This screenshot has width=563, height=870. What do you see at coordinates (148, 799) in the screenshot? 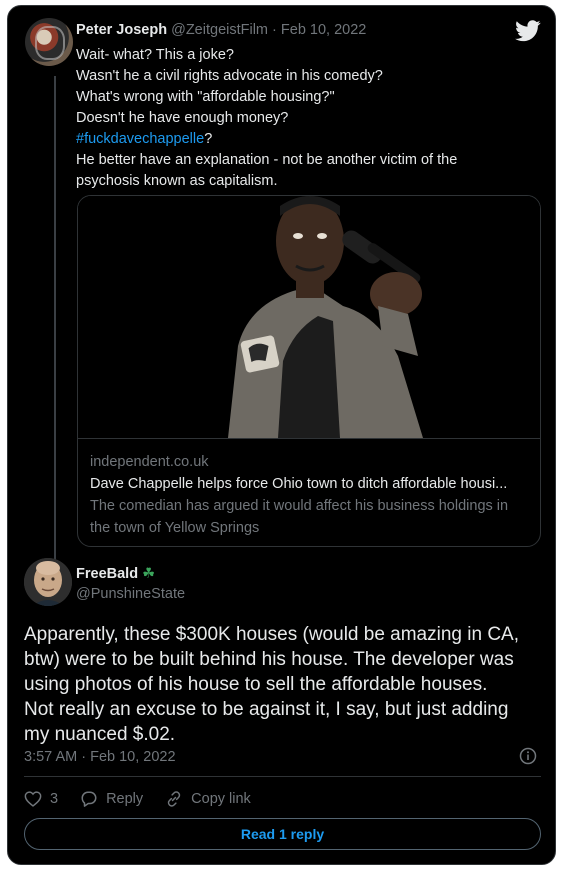
I see `tweet-actions: 3 Reply Copy link` at bounding box center [148, 799].